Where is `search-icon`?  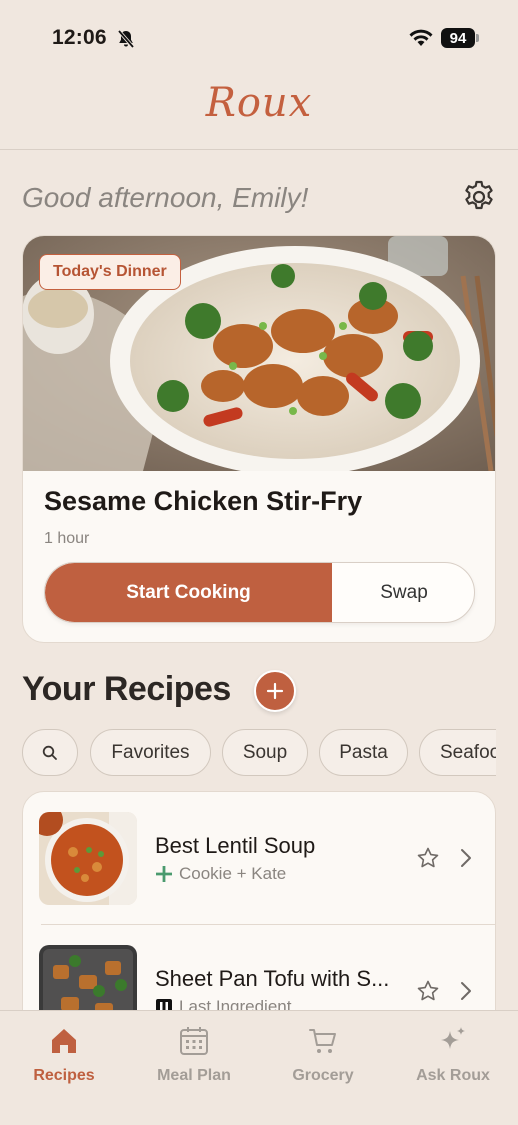
search-icon is located at coordinates (49, 752).